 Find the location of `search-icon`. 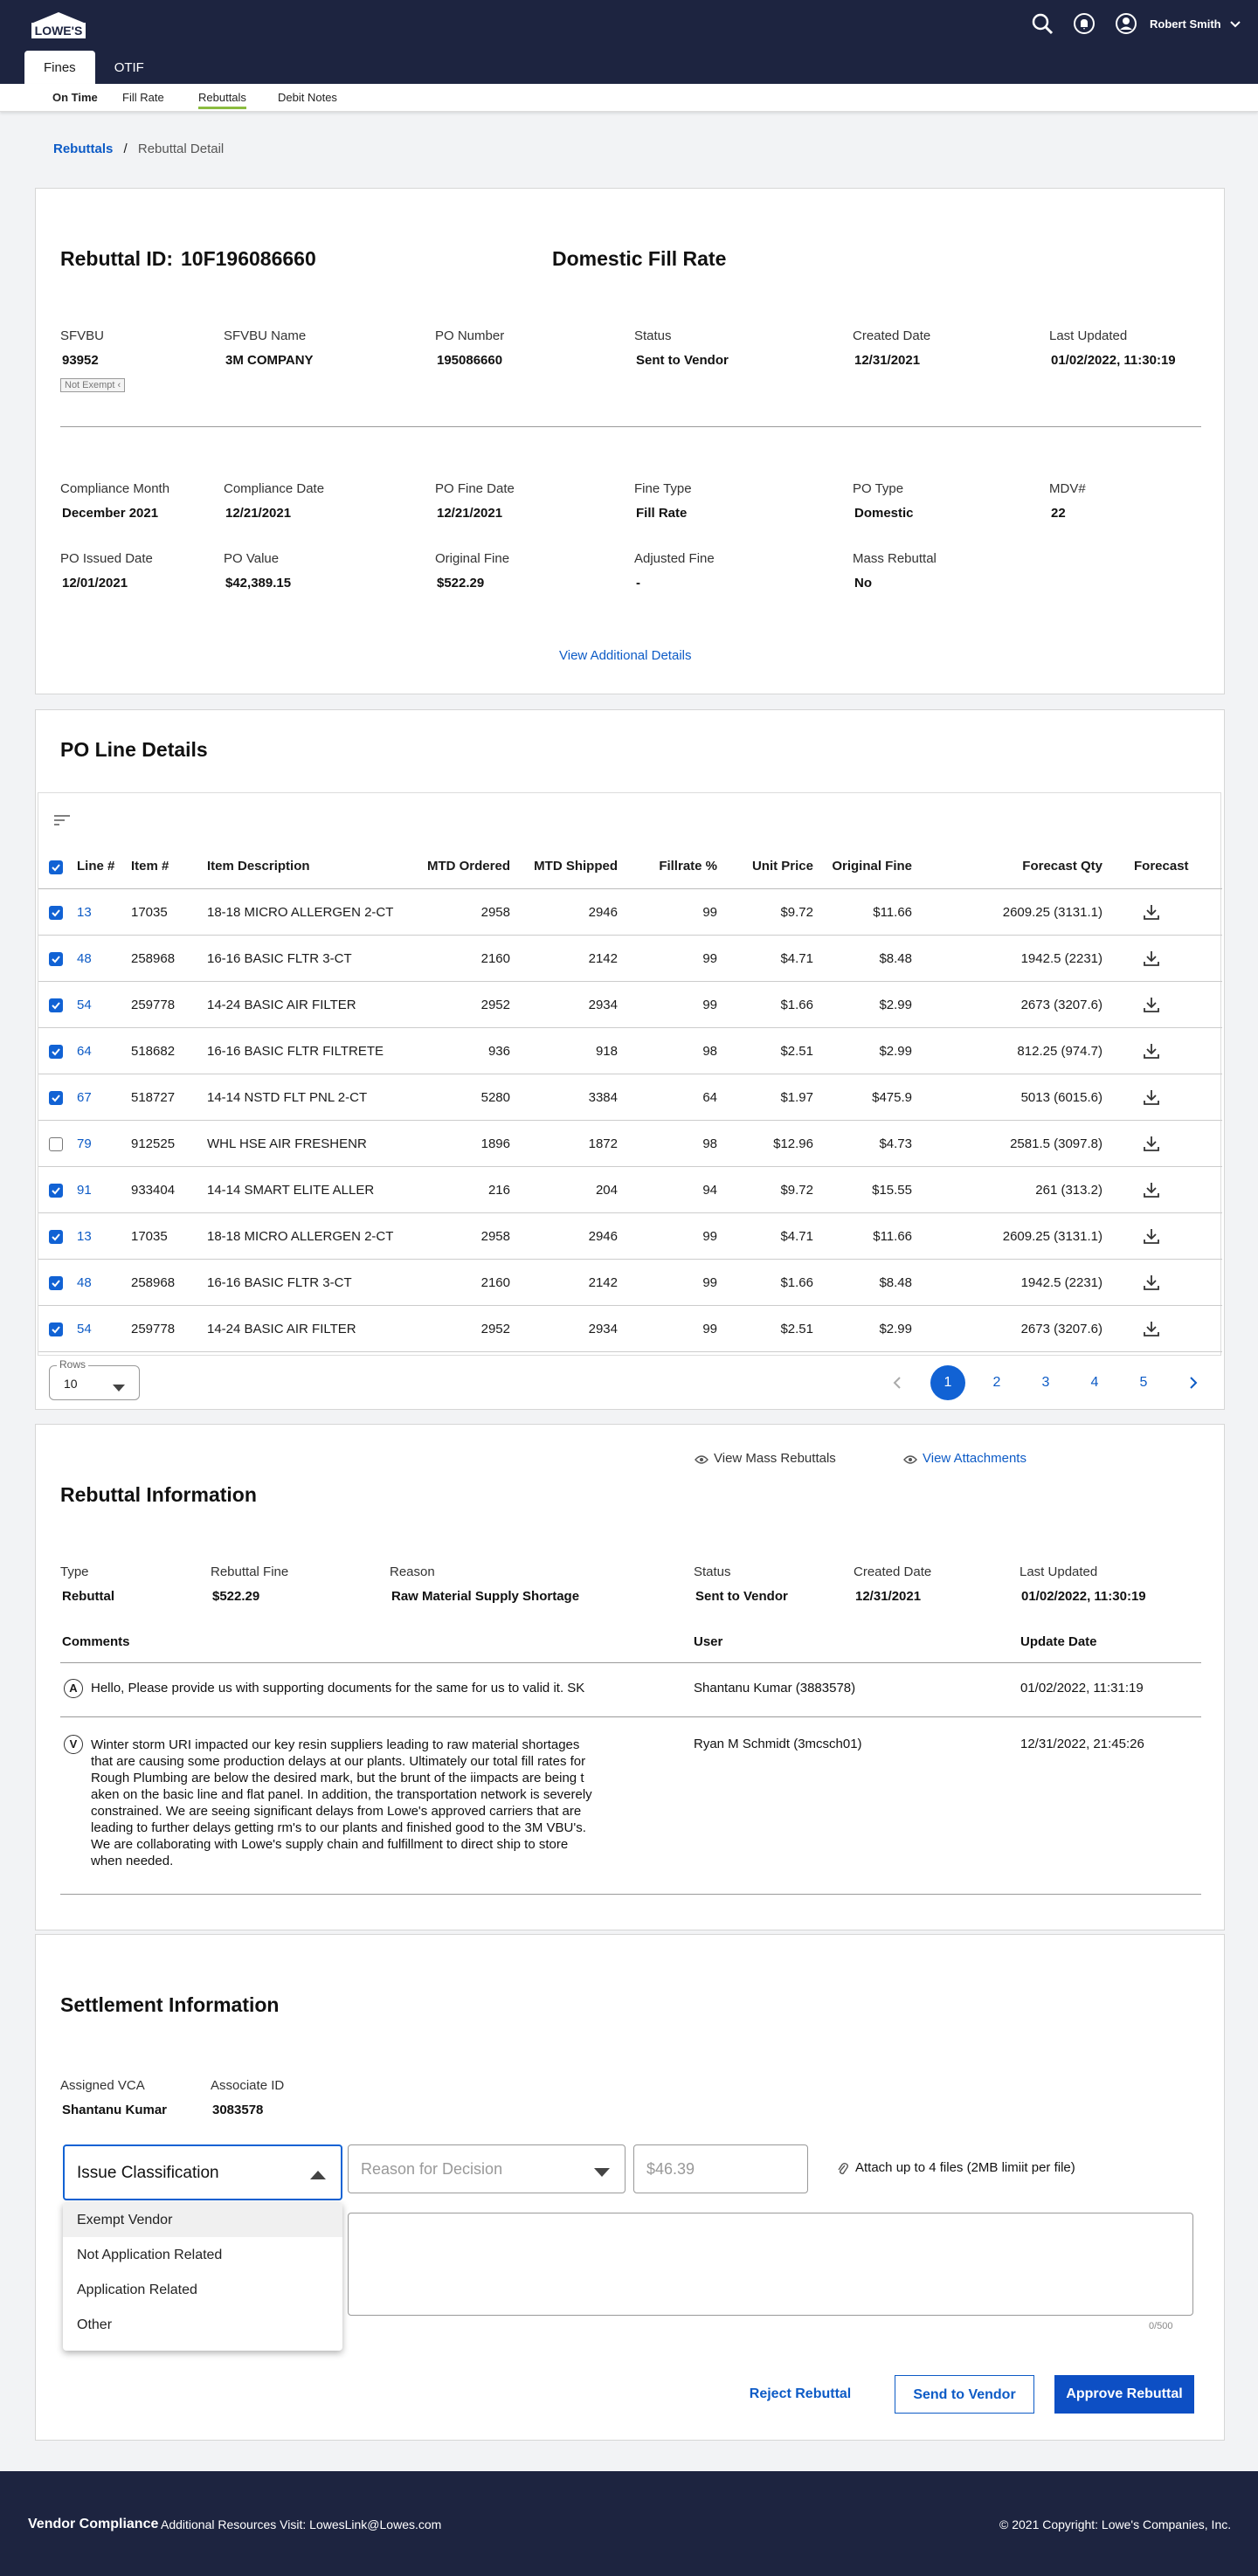

search-icon is located at coordinates (1042, 23).